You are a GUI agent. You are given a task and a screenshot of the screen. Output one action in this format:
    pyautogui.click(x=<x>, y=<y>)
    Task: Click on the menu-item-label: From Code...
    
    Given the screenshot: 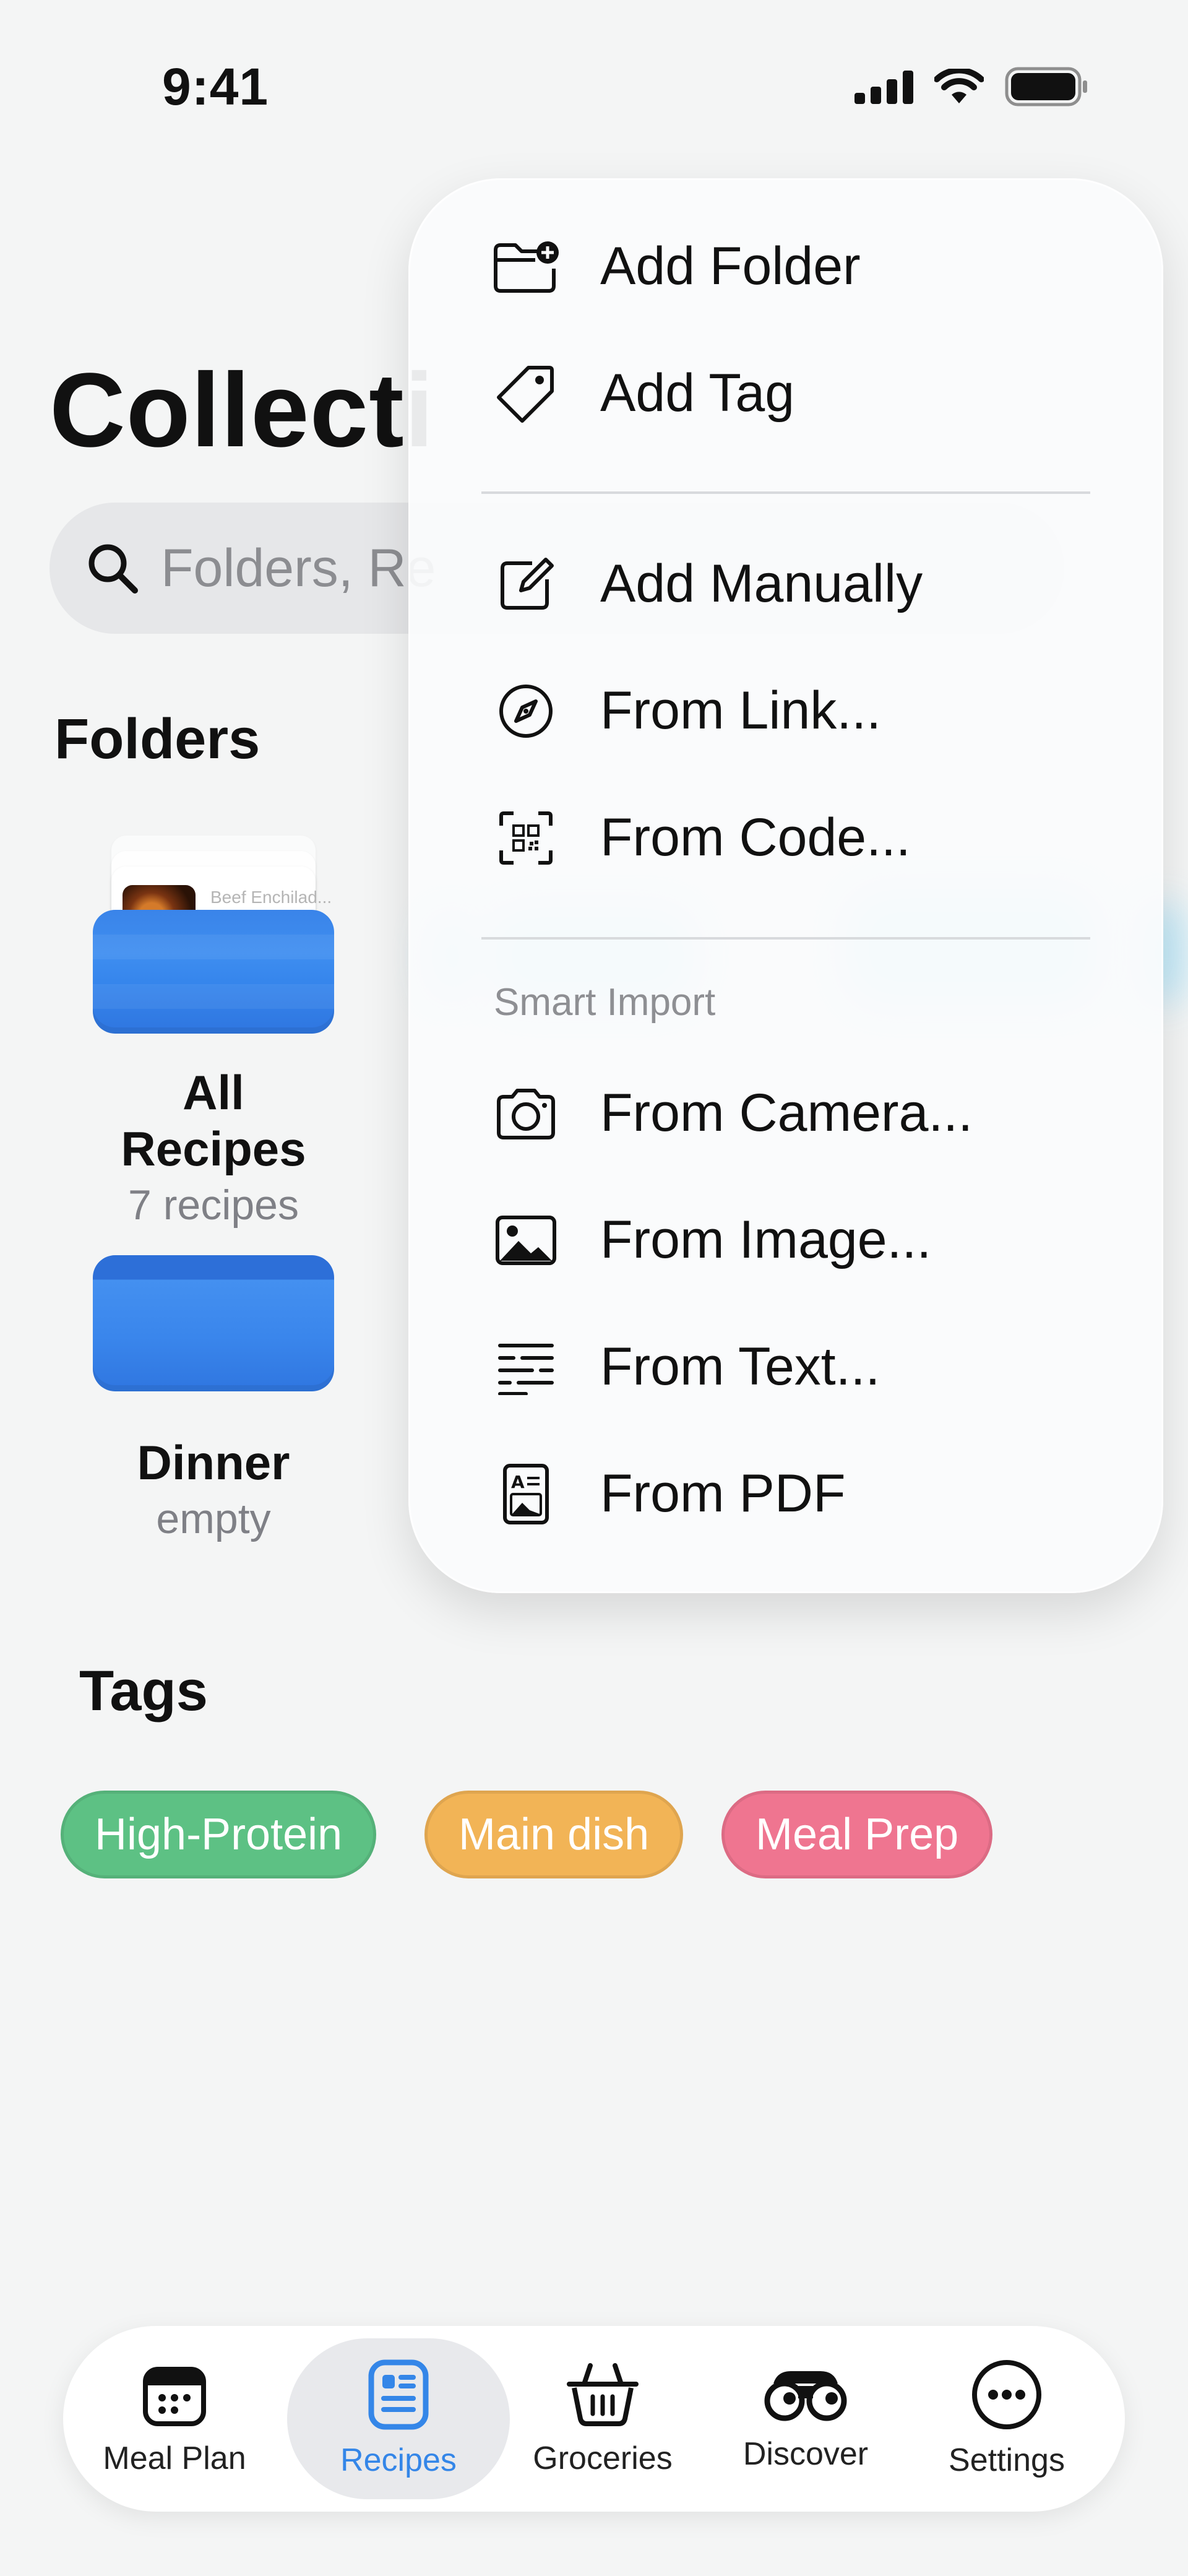 What is the action you would take?
    pyautogui.click(x=755, y=837)
    